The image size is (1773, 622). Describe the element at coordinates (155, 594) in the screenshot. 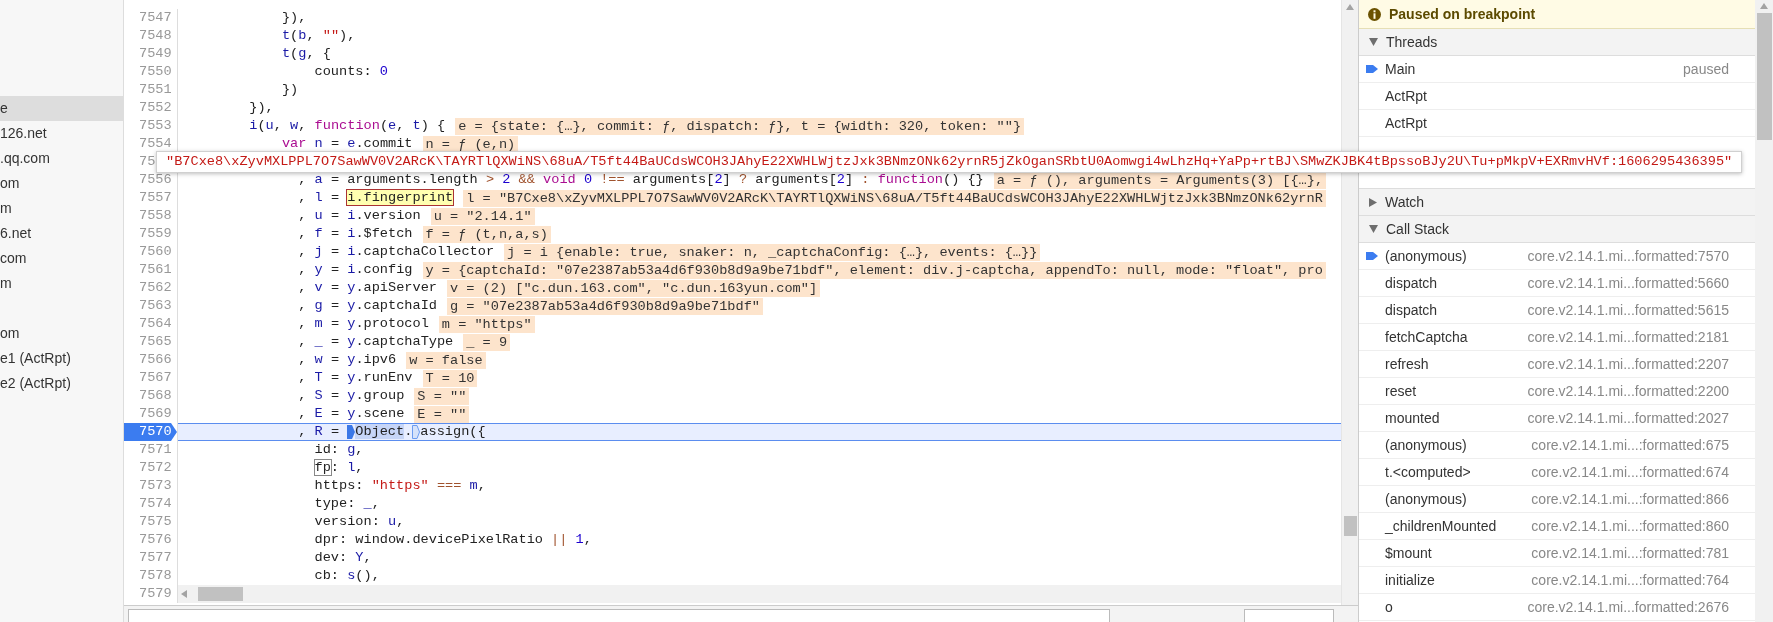

I see `line-number: 7579` at that location.